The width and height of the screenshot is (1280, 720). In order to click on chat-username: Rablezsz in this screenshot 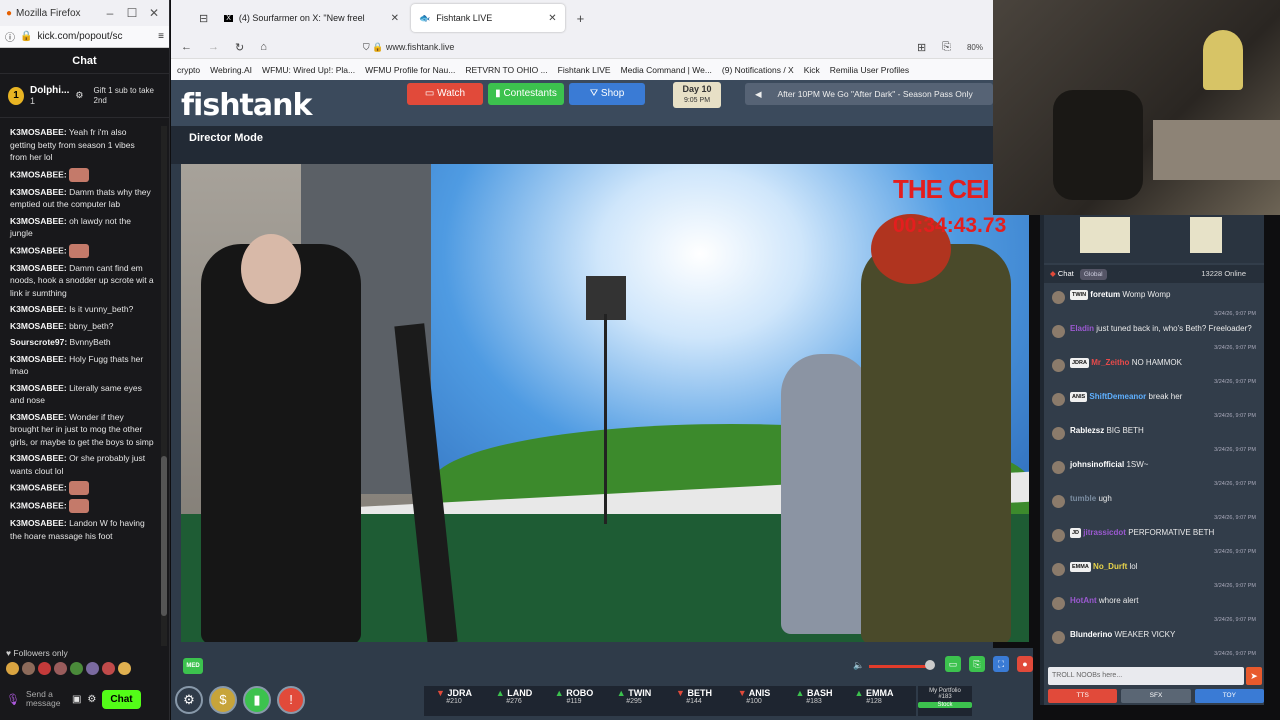, I will do `click(1087, 430)`.